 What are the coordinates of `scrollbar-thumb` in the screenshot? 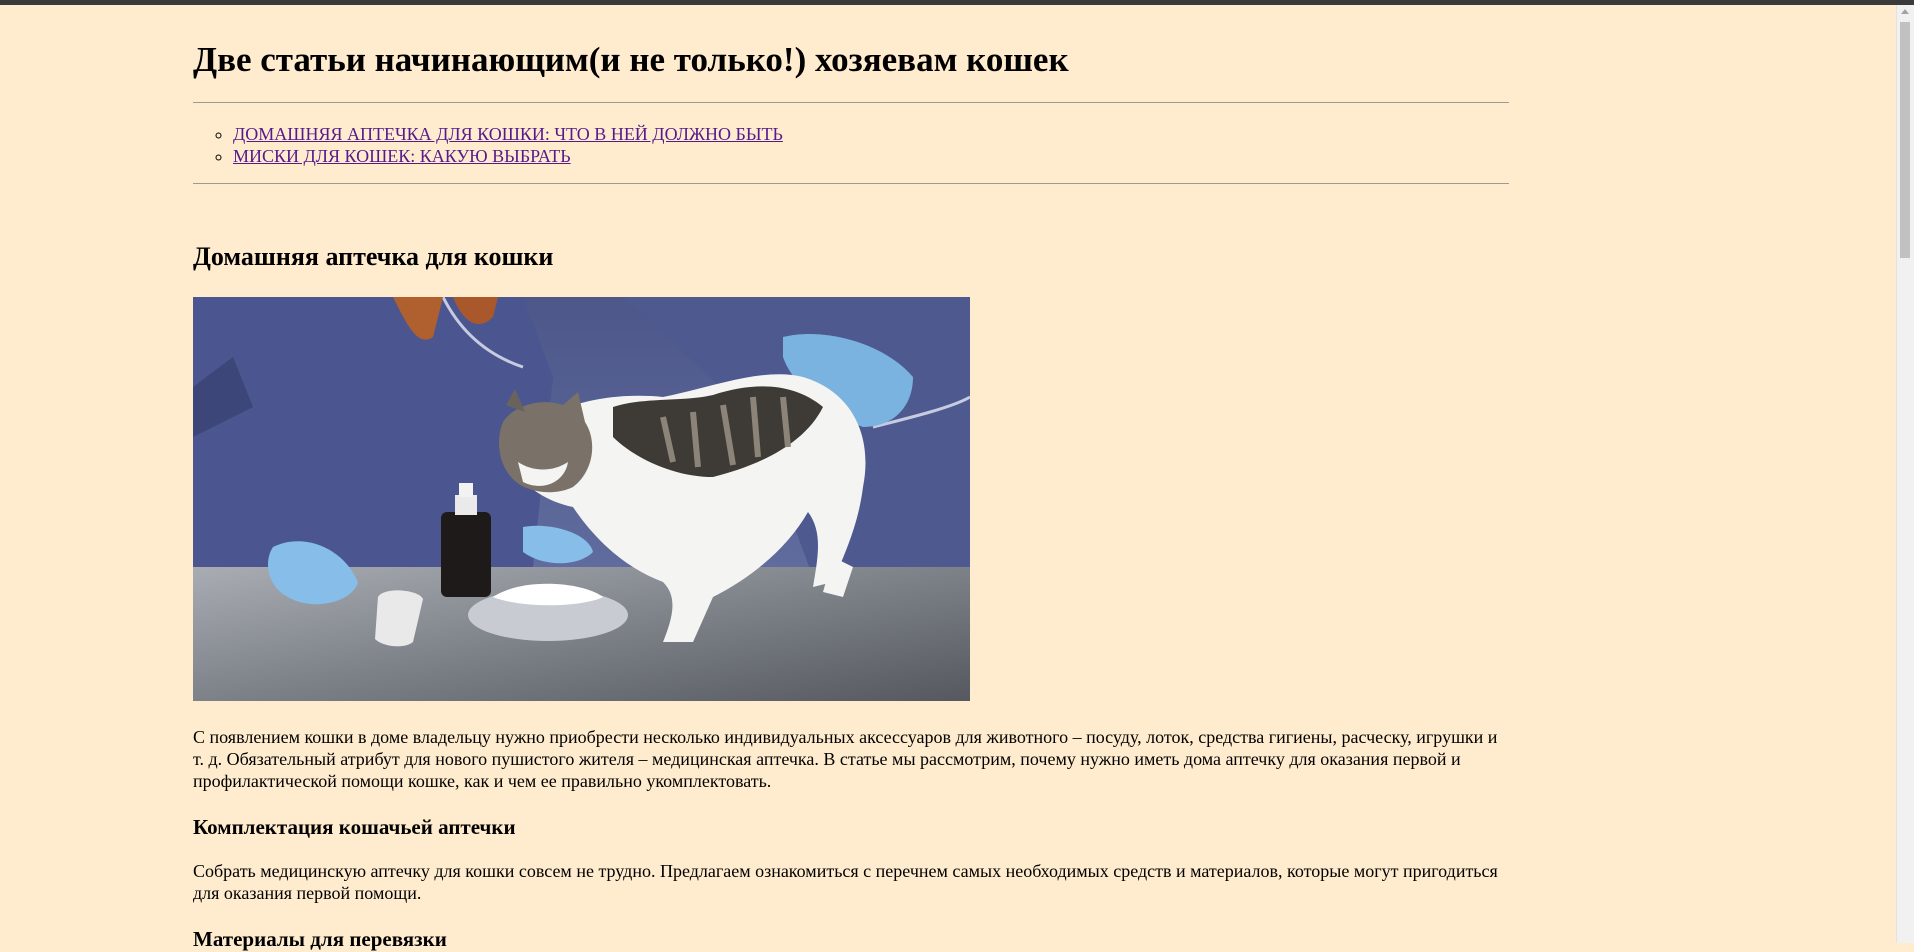 It's located at (1905, 140).